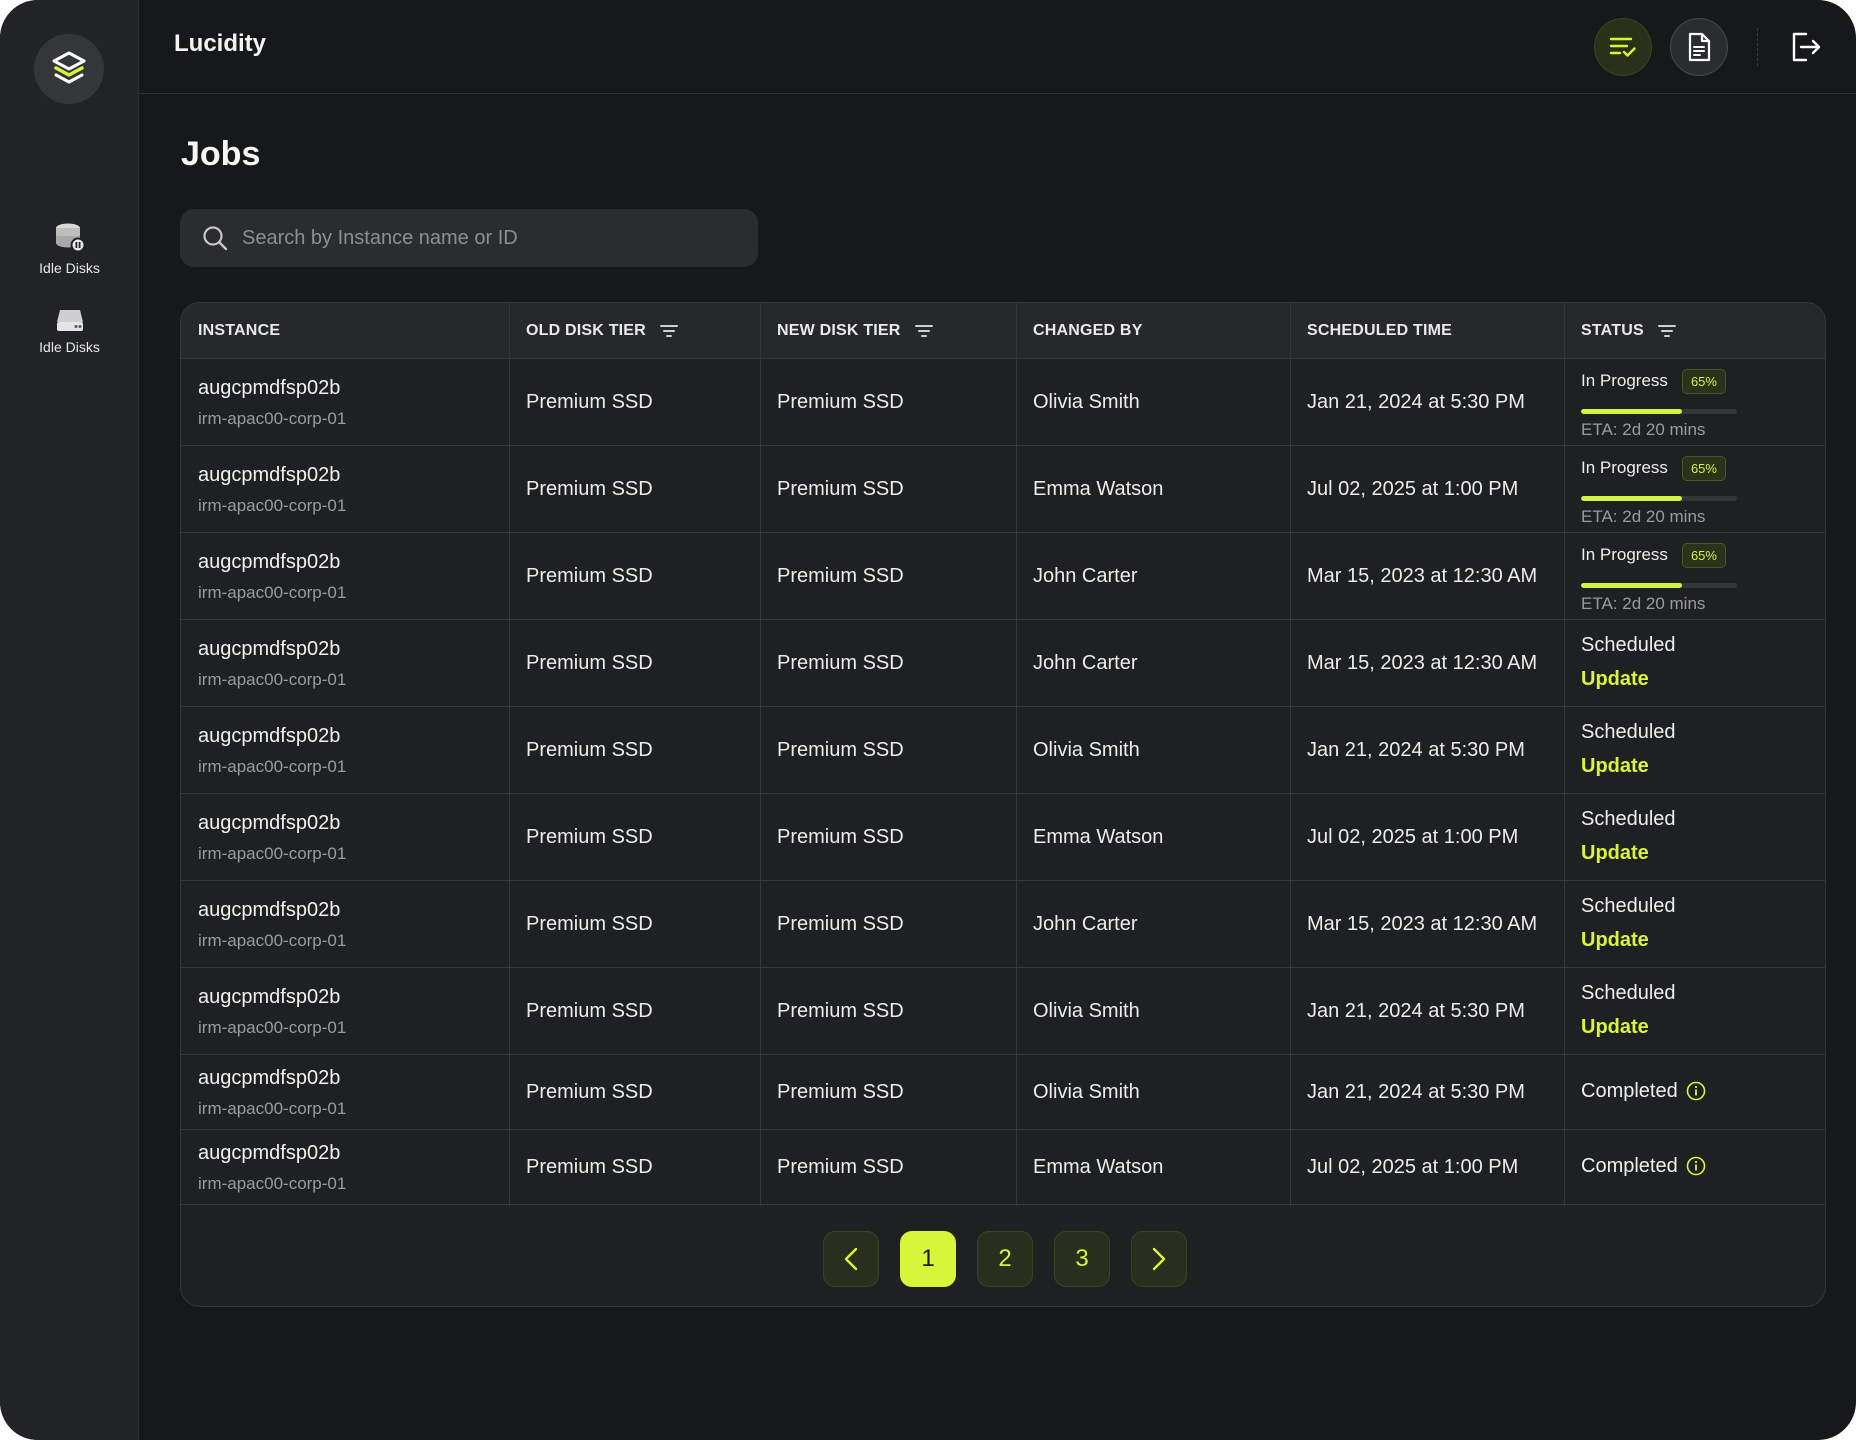 This screenshot has width=1856, height=1440. Describe the element at coordinates (1643, 429) in the screenshot. I see `eta-text: ETA: 2d 20 mins` at that location.